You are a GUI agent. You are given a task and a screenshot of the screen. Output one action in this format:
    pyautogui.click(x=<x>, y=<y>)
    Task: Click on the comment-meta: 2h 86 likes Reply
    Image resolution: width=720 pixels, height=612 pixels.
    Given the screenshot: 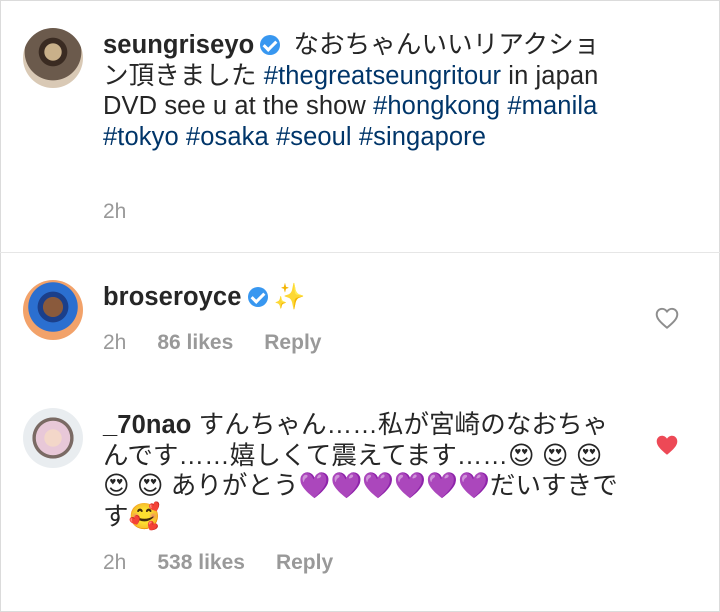 What is the action you would take?
    pyautogui.click(x=227, y=343)
    